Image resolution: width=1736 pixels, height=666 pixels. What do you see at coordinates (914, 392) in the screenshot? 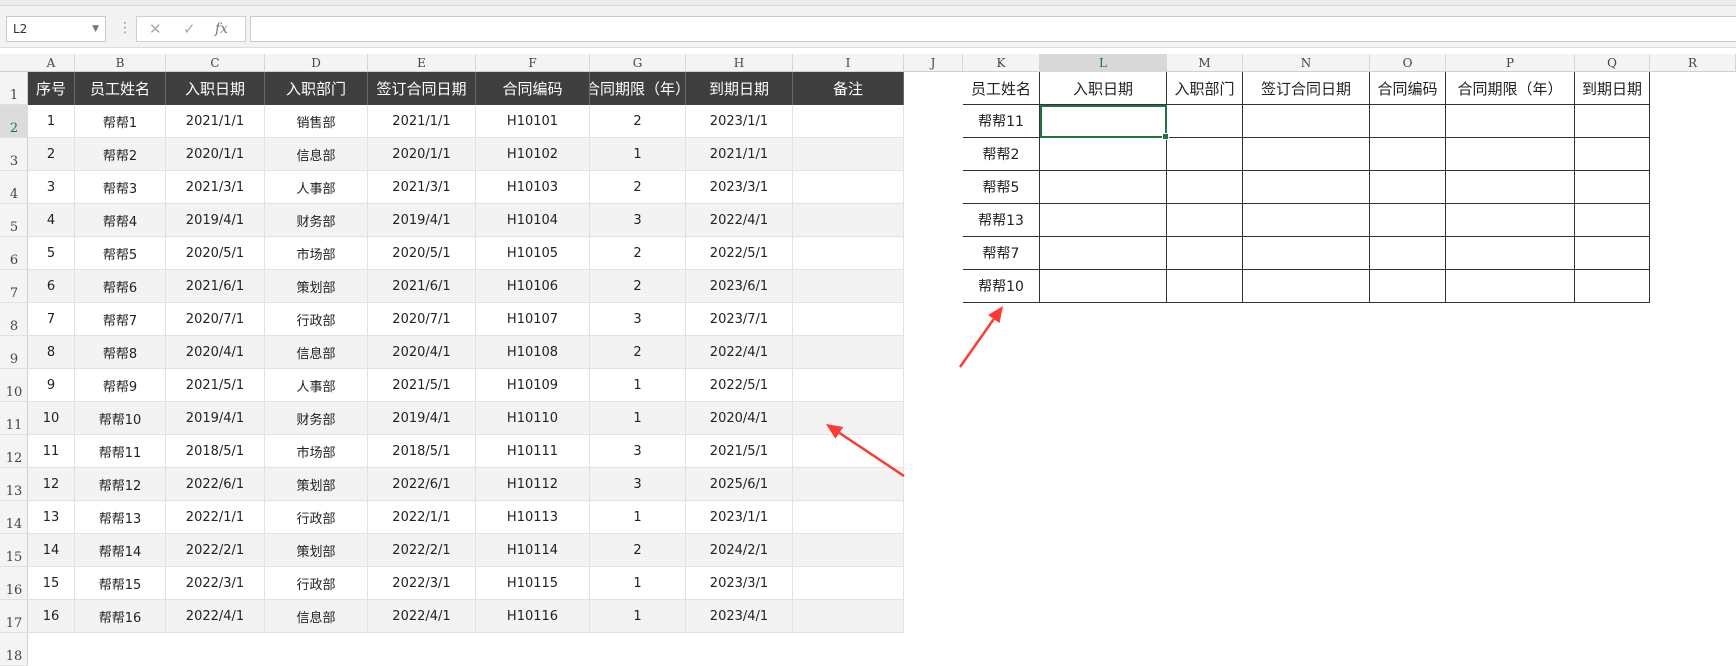
I see `annotation-arrows` at bounding box center [914, 392].